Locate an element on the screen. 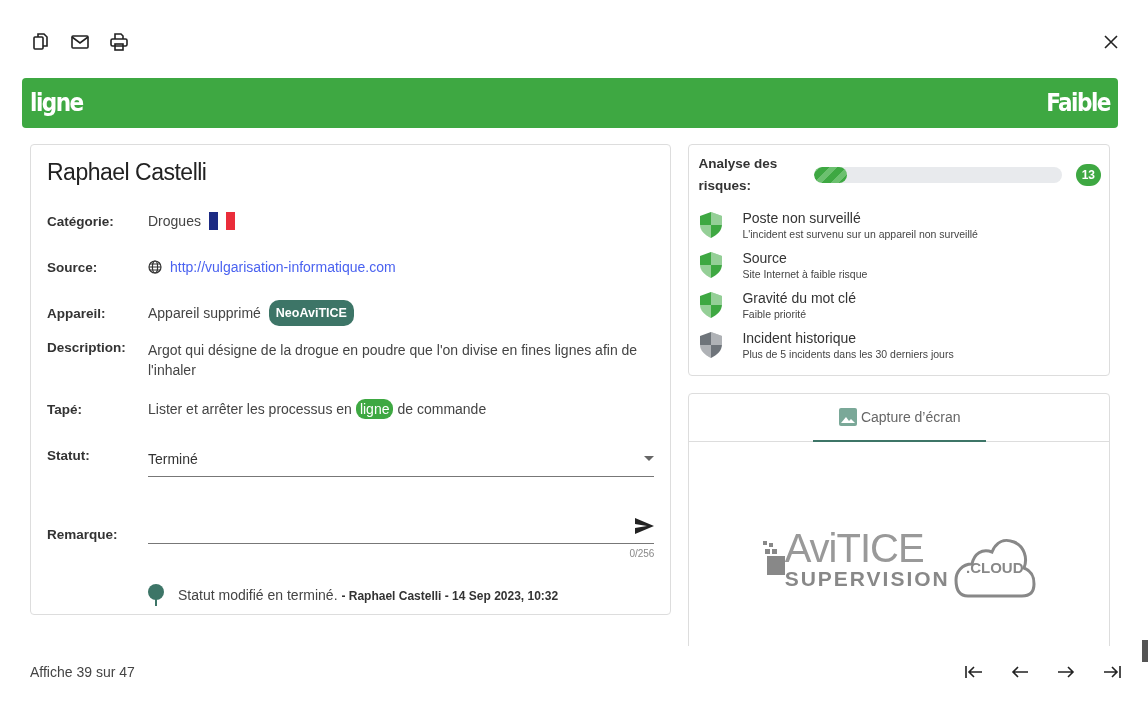  close-icon is located at coordinates (1111, 42).